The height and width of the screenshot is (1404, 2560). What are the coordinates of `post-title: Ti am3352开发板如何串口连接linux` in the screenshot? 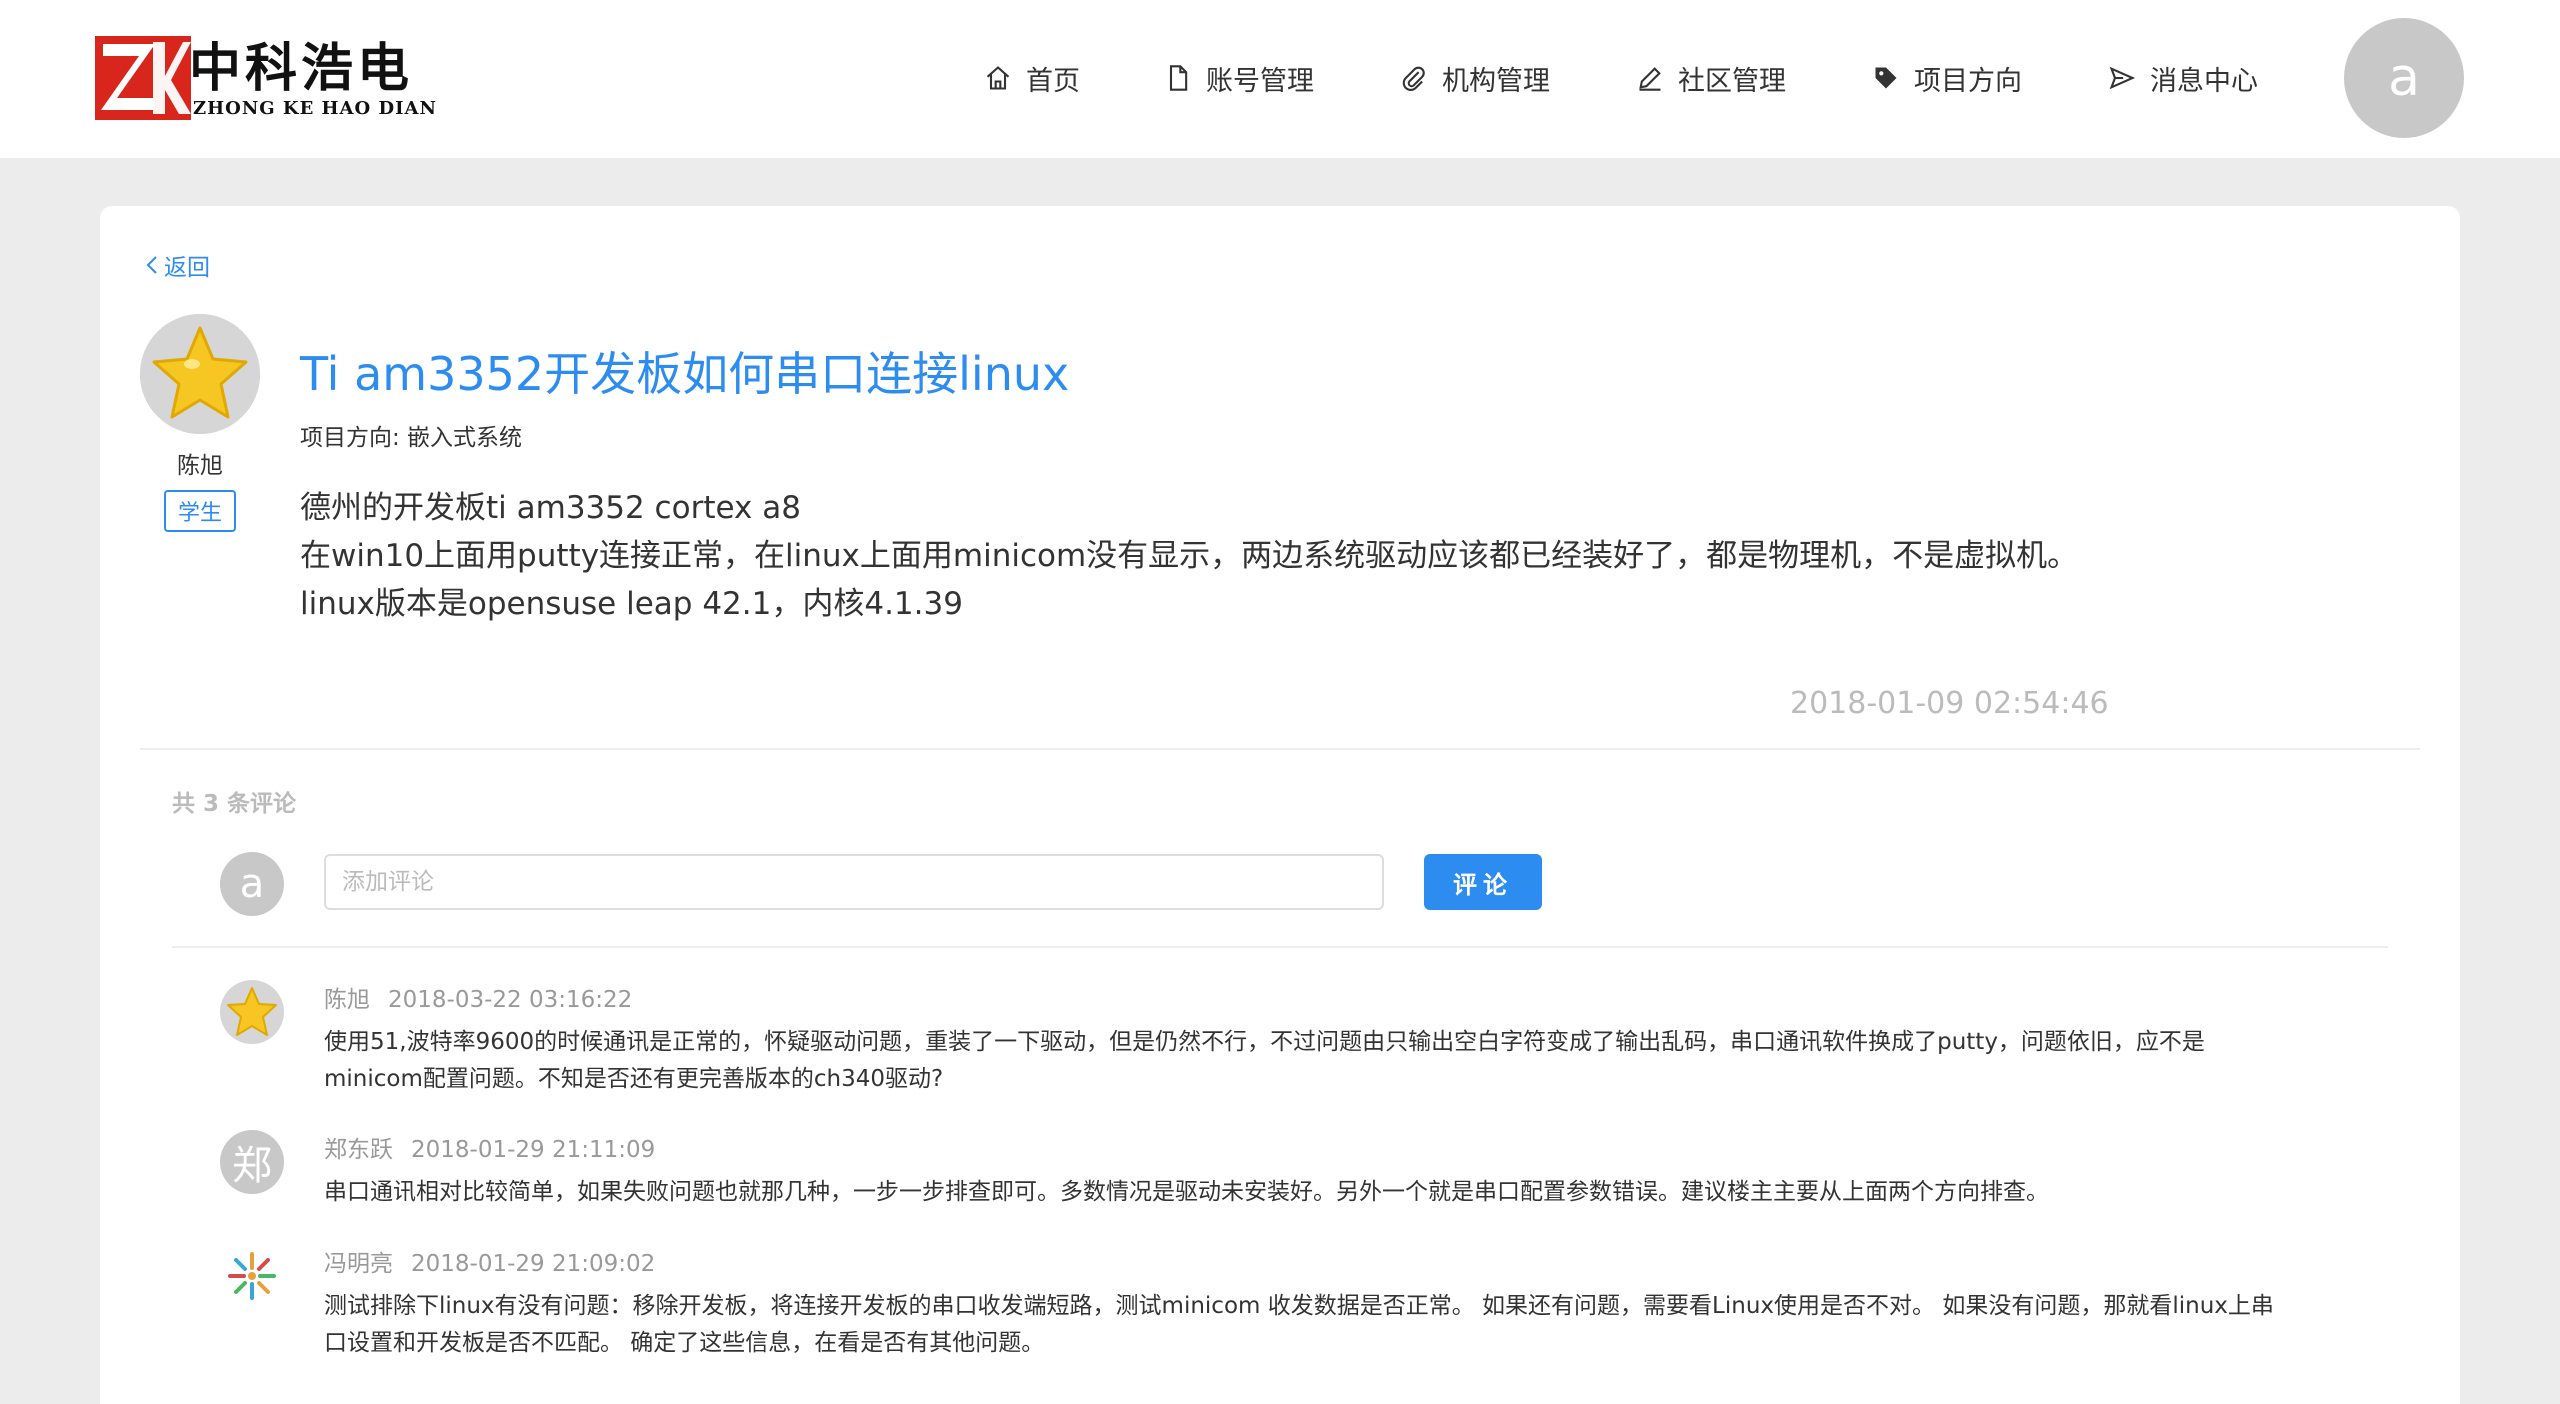 It's located at (685, 374).